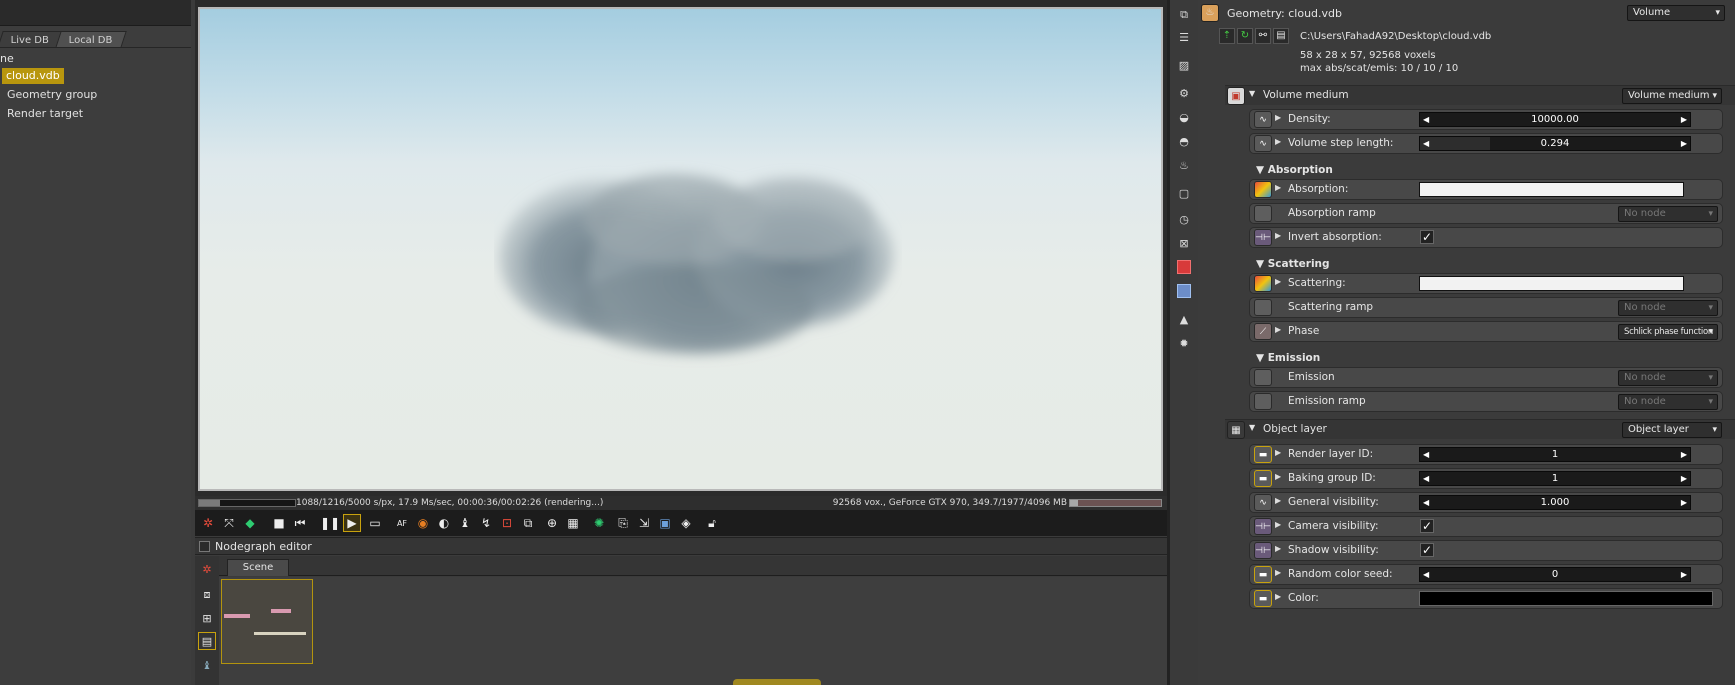 The width and height of the screenshot is (1735, 685). Describe the element at coordinates (1672, 96) in the screenshot. I see `volume-medium-dropdown: Volume medium` at that location.